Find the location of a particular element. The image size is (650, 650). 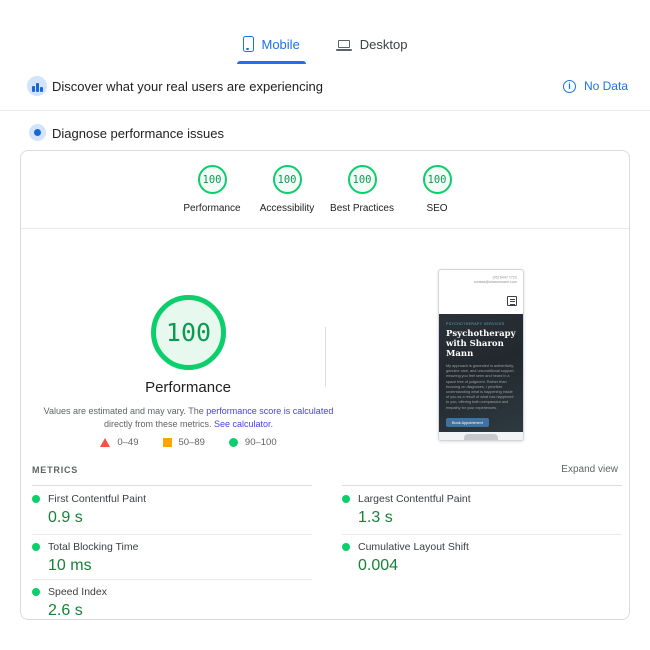

desktop-icon is located at coordinates (343, 45).